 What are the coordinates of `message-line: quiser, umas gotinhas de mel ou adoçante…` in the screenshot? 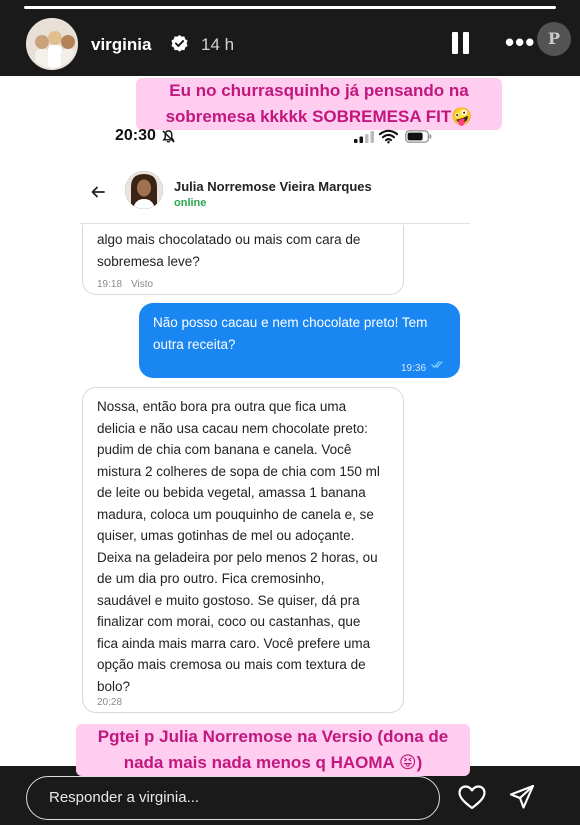 It's located at (226, 535).